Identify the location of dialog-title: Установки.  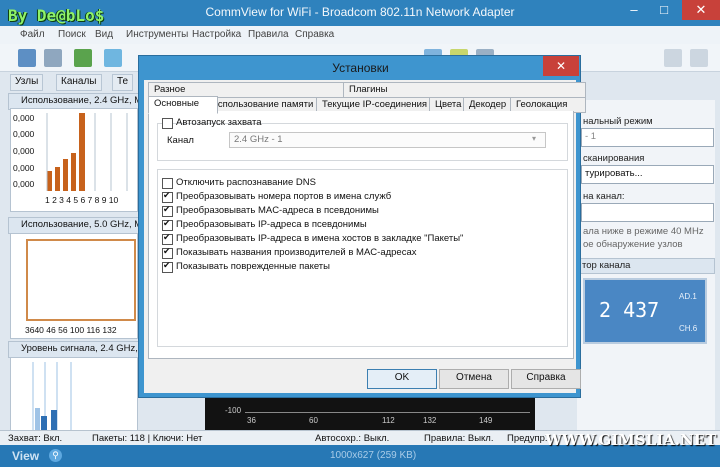
(360, 68).